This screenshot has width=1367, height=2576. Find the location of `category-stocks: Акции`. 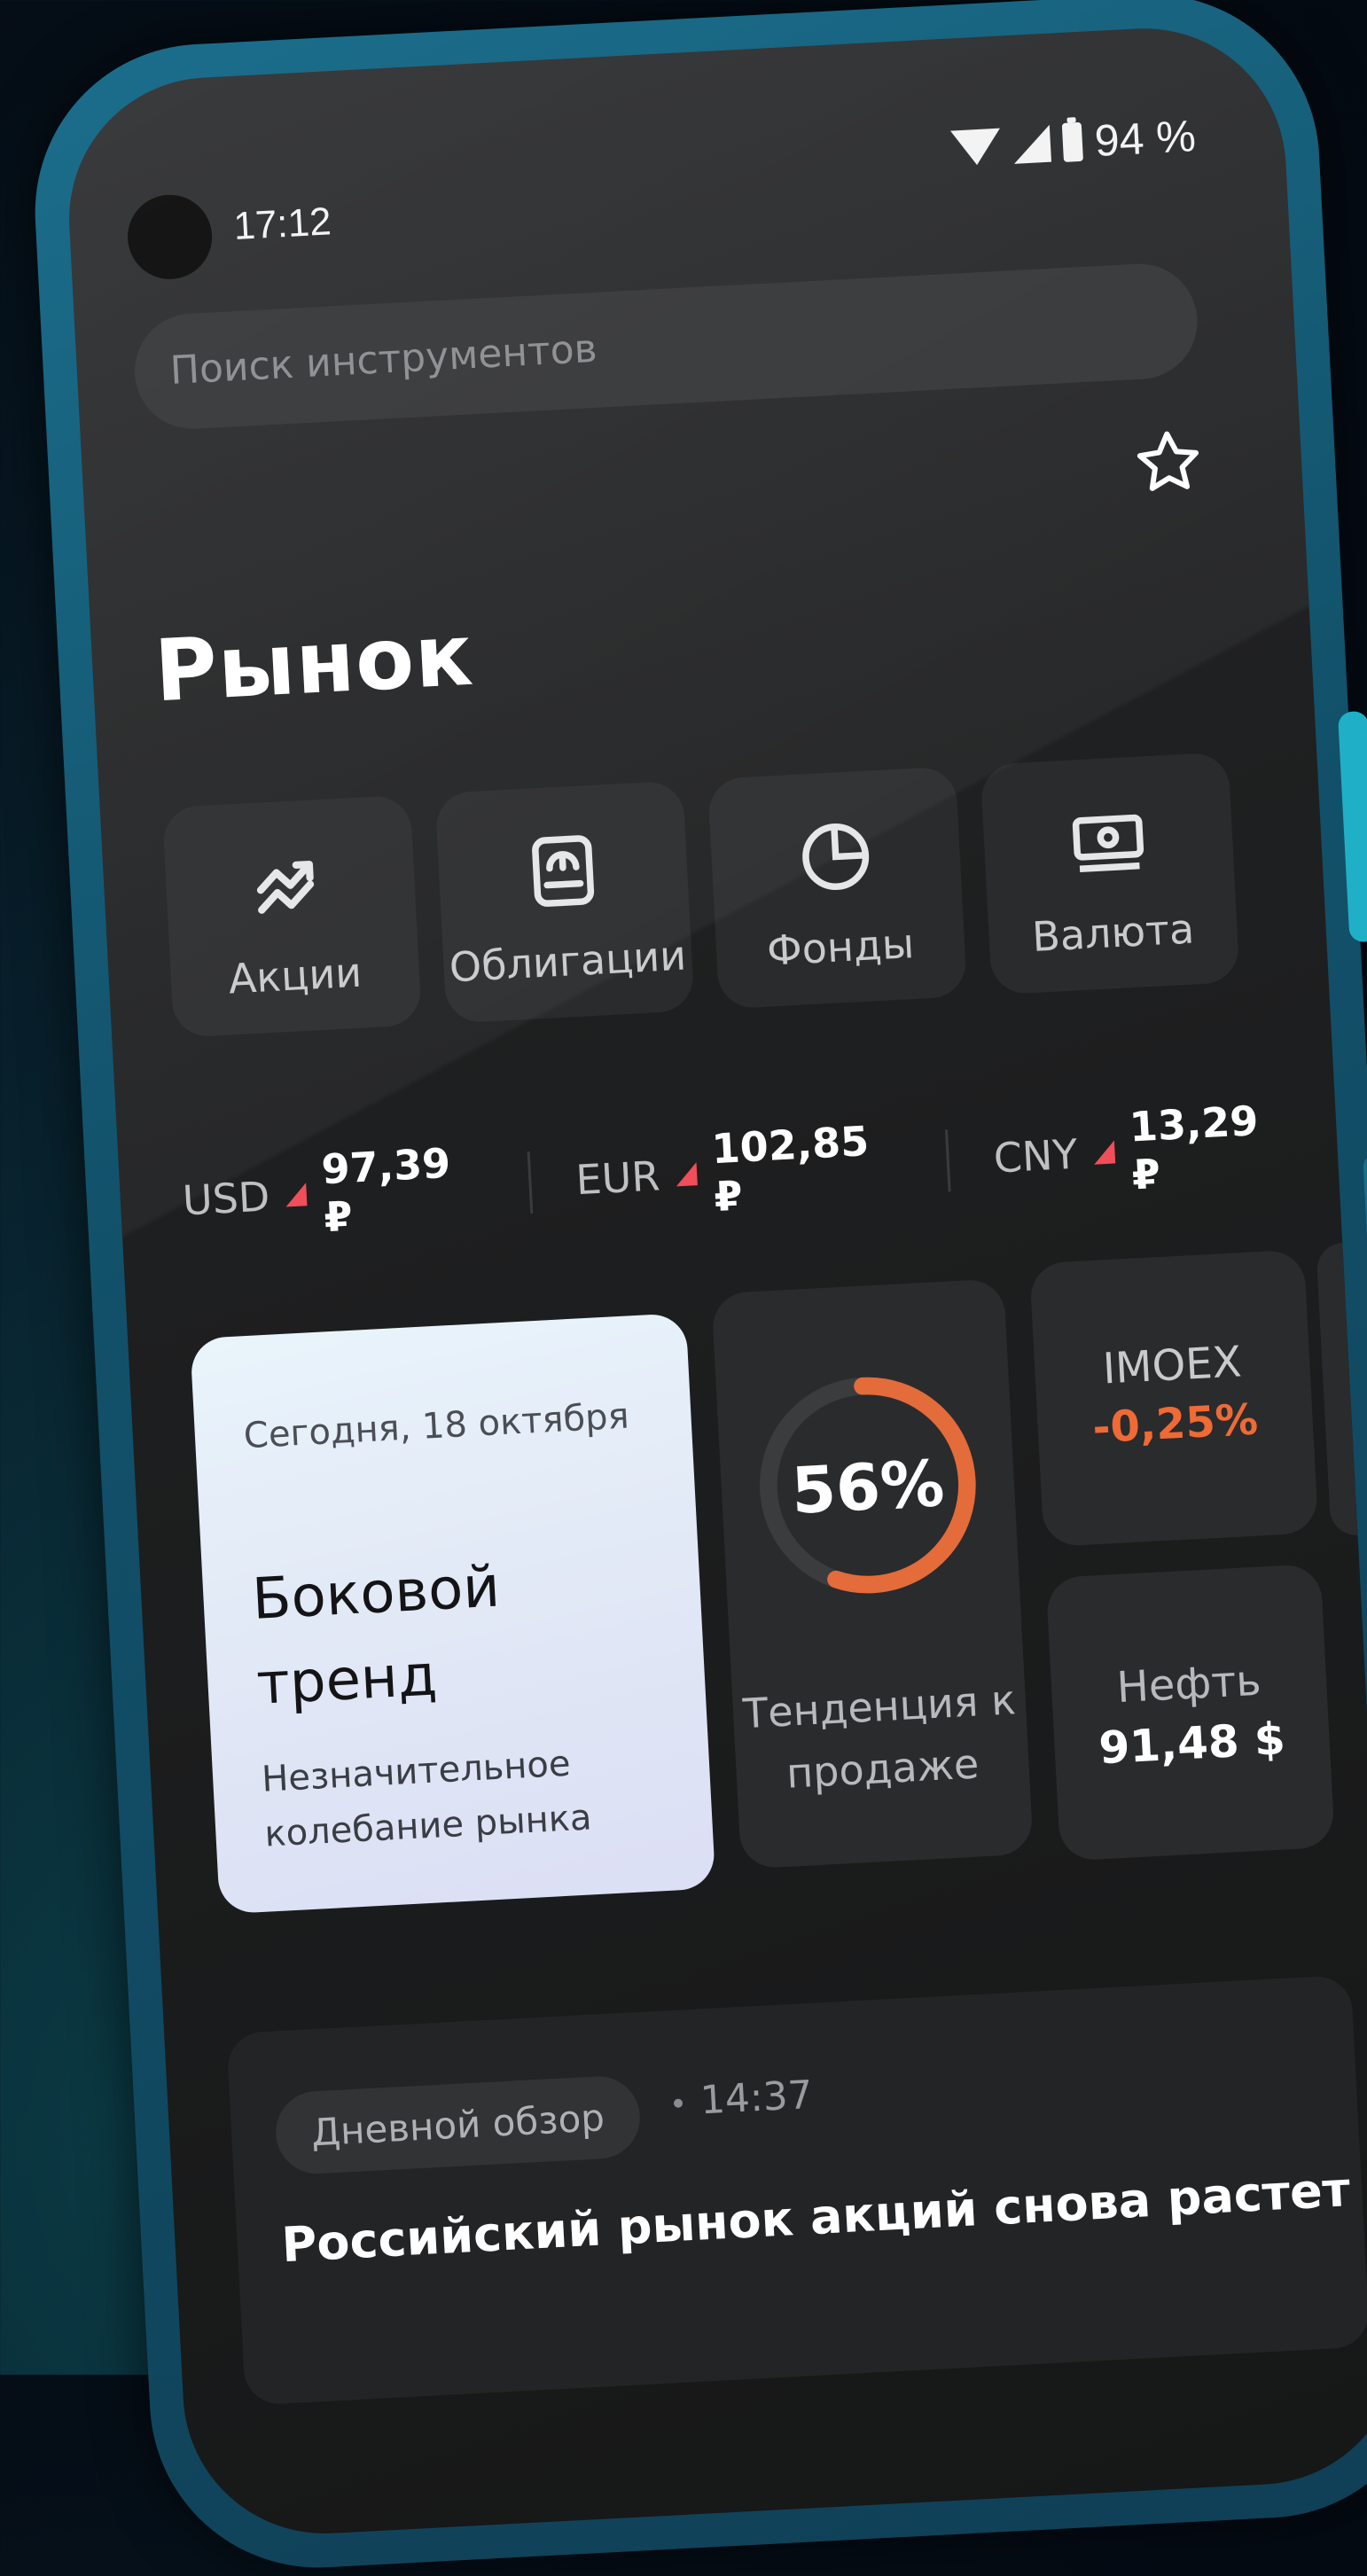

category-stocks: Акции is located at coordinates (291, 916).